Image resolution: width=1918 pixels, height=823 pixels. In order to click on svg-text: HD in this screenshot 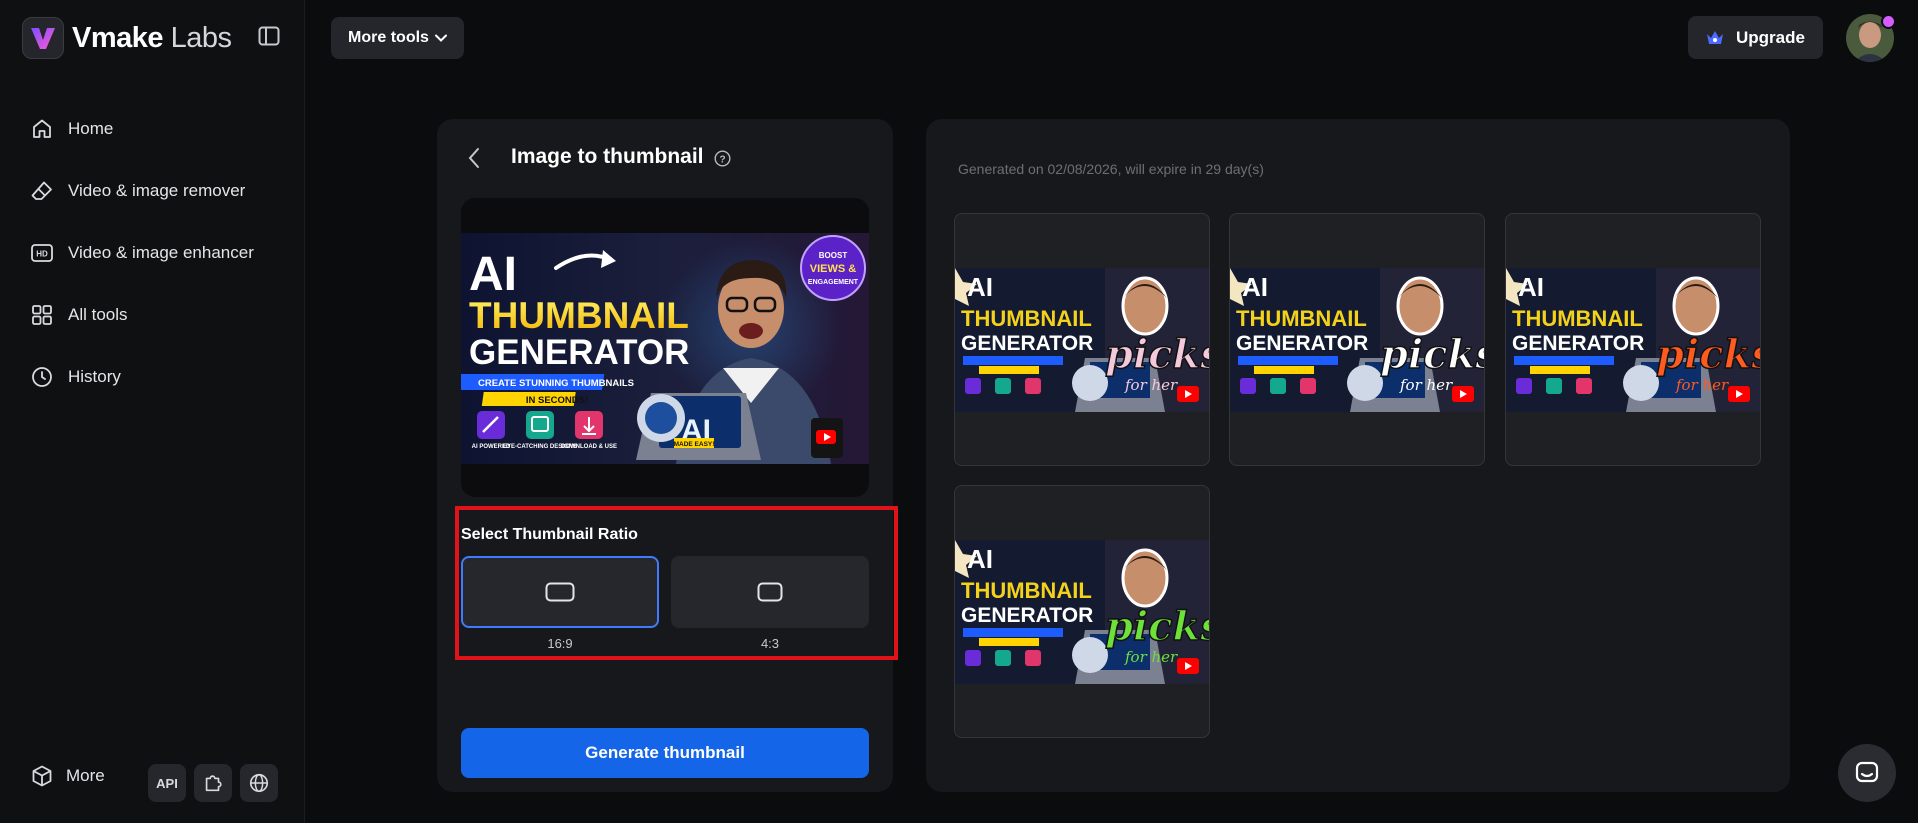, I will do `click(42, 254)`.